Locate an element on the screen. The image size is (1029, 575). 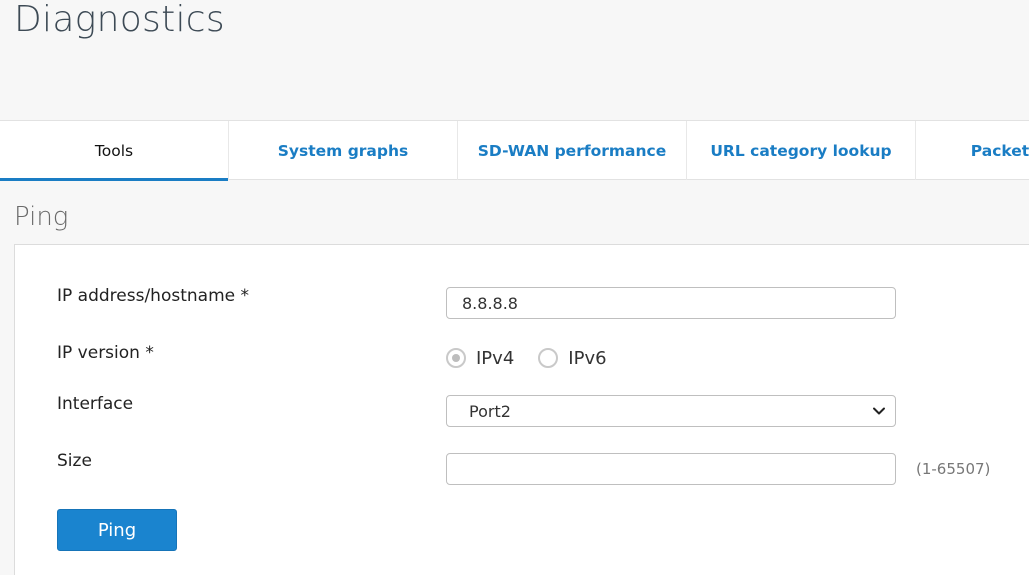
tab-packet: Packet is located at coordinates (972, 150).